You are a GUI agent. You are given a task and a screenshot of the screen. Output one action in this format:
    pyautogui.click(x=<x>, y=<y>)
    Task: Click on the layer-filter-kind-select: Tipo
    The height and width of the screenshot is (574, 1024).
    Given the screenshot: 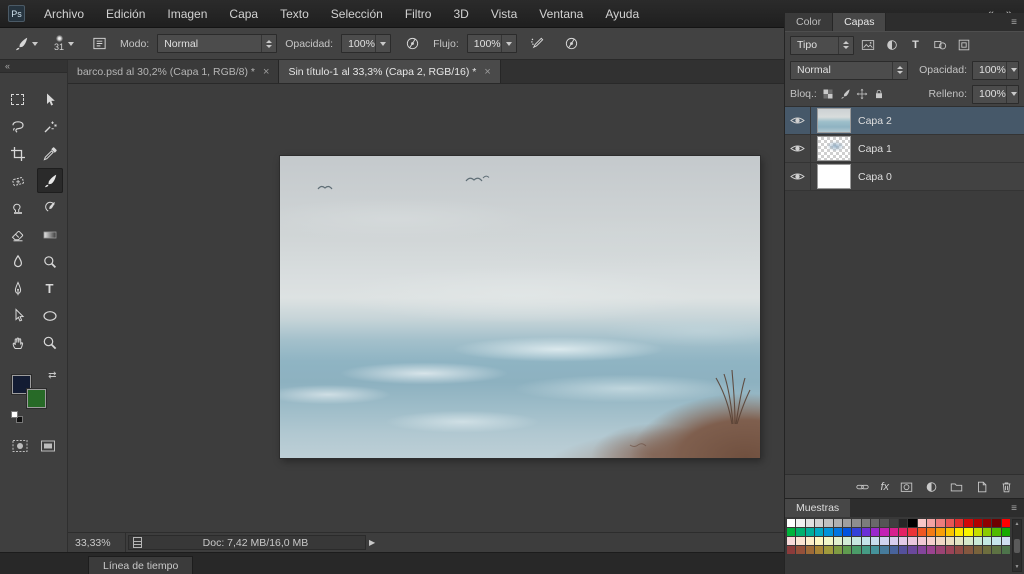 What is the action you would take?
    pyautogui.click(x=822, y=45)
    